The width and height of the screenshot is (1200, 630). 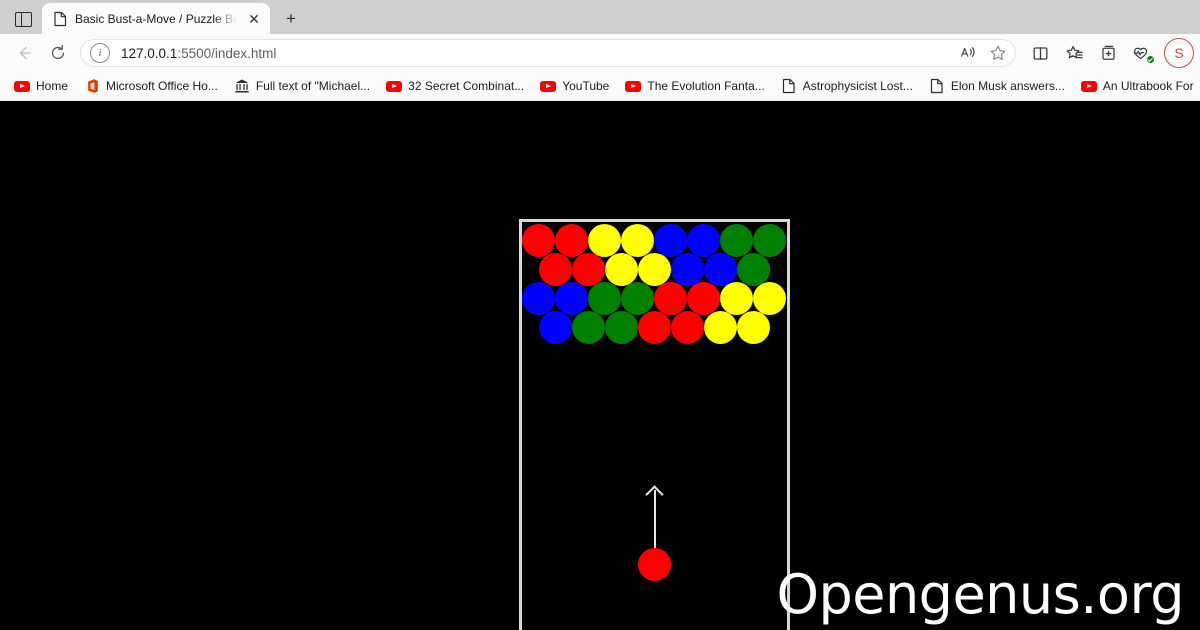 What do you see at coordinates (980, 594) in the screenshot?
I see `watermark: Opengenus.org` at bounding box center [980, 594].